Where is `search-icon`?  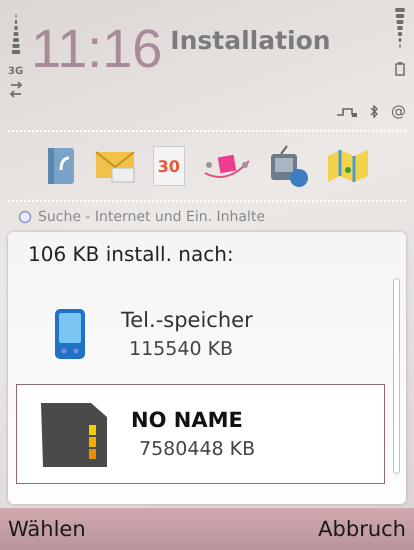
search-icon is located at coordinates (25, 217).